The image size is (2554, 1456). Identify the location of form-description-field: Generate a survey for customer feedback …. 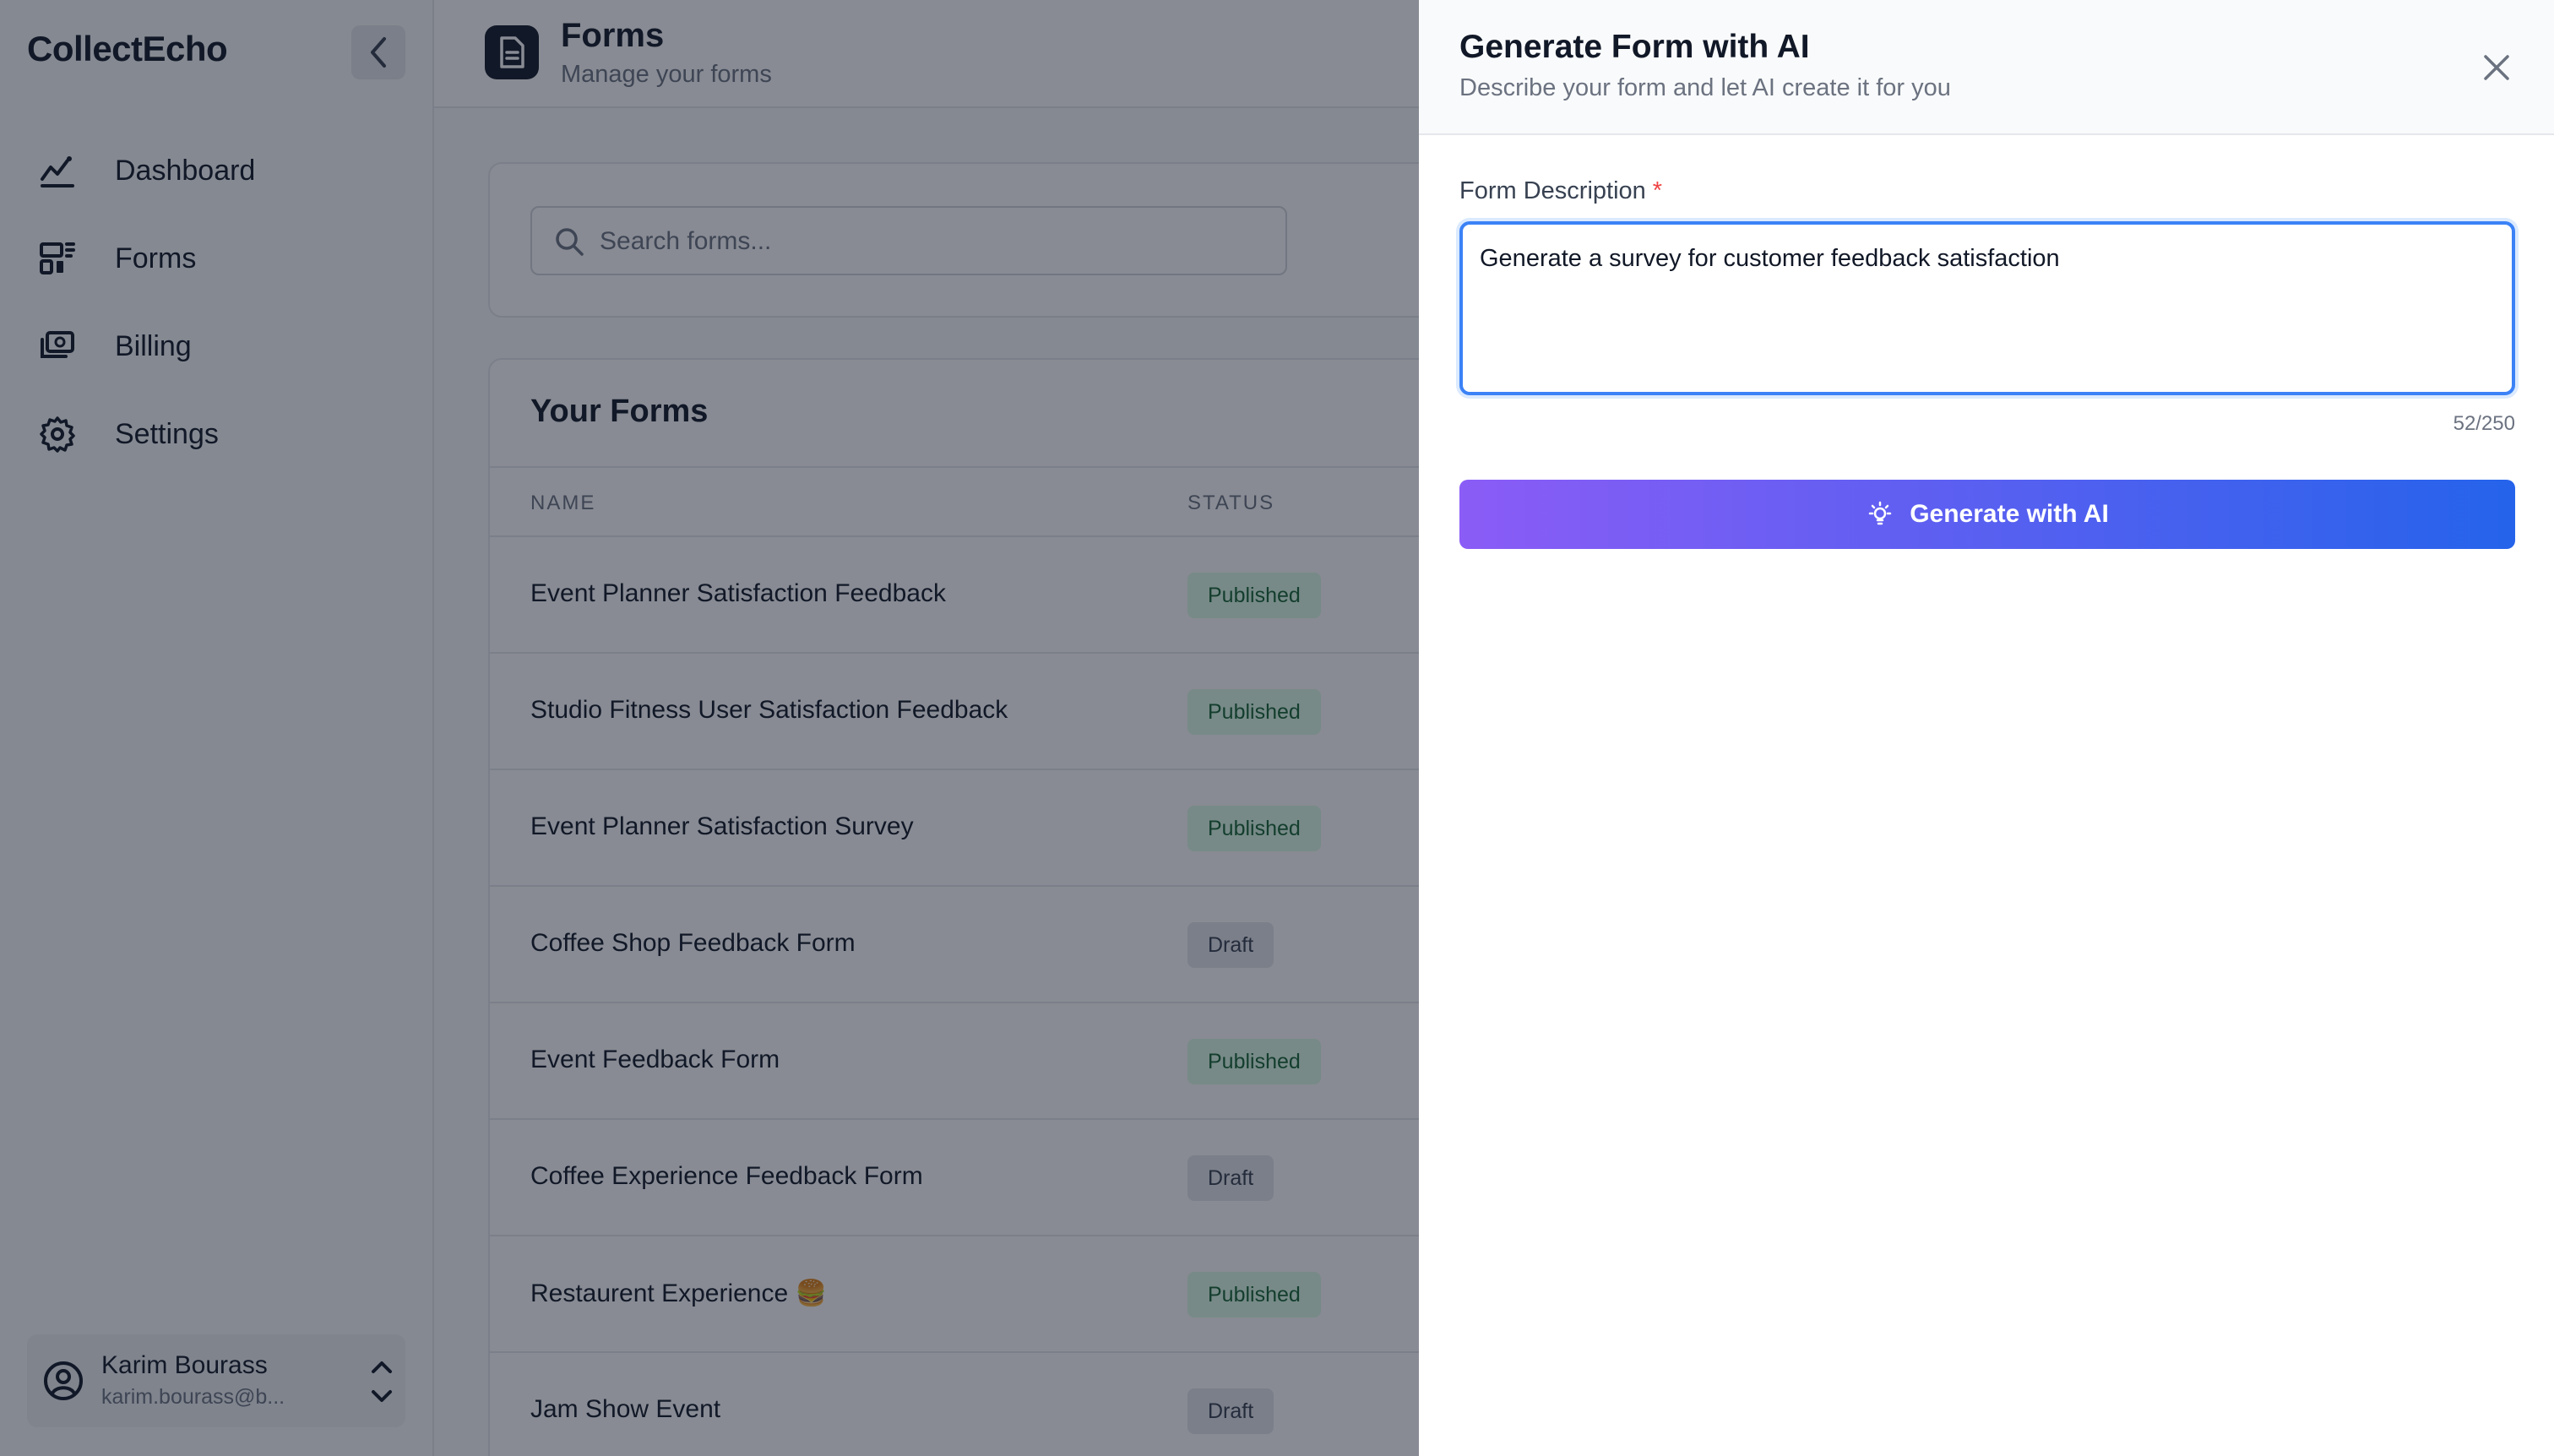
(1987, 308).